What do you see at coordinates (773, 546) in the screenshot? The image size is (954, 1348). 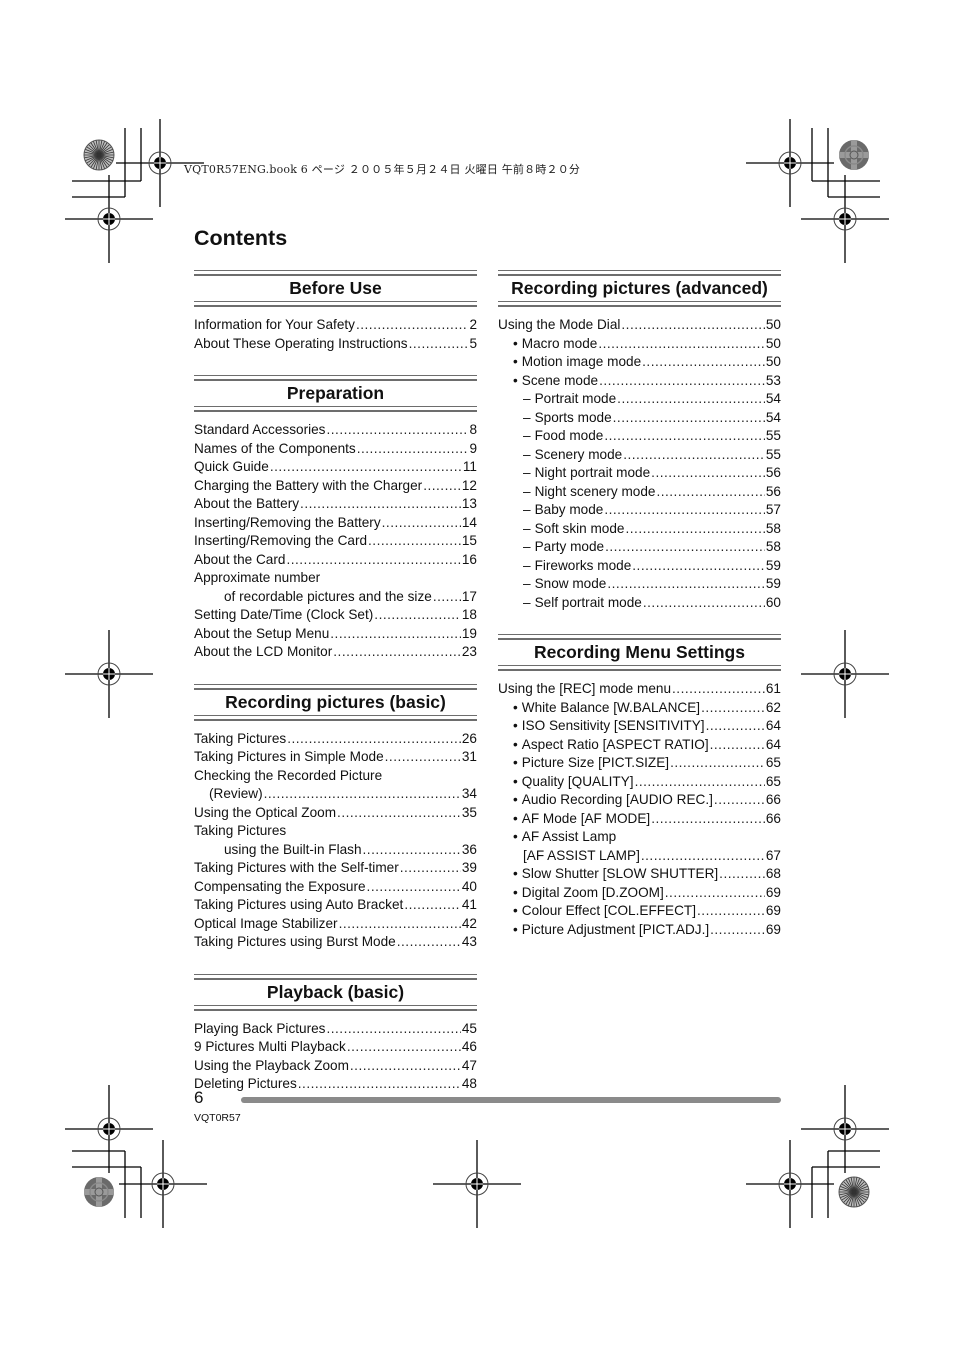 I see `entry-page-number: 58` at bounding box center [773, 546].